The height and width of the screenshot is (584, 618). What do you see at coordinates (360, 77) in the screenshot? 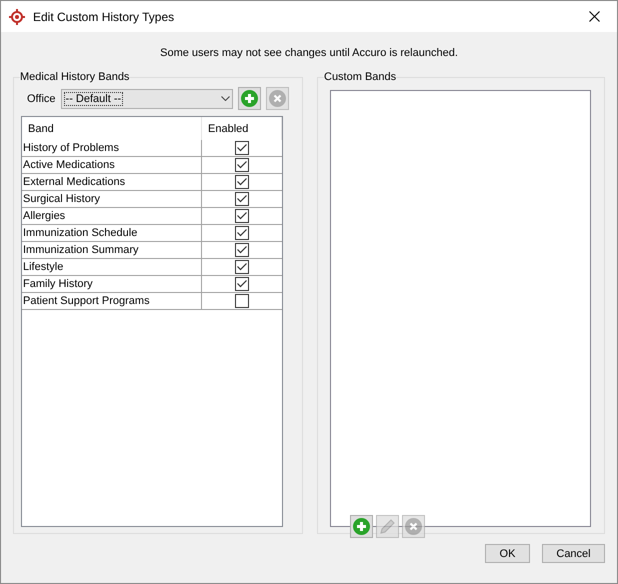
I see `group-title: Custom Bands` at bounding box center [360, 77].